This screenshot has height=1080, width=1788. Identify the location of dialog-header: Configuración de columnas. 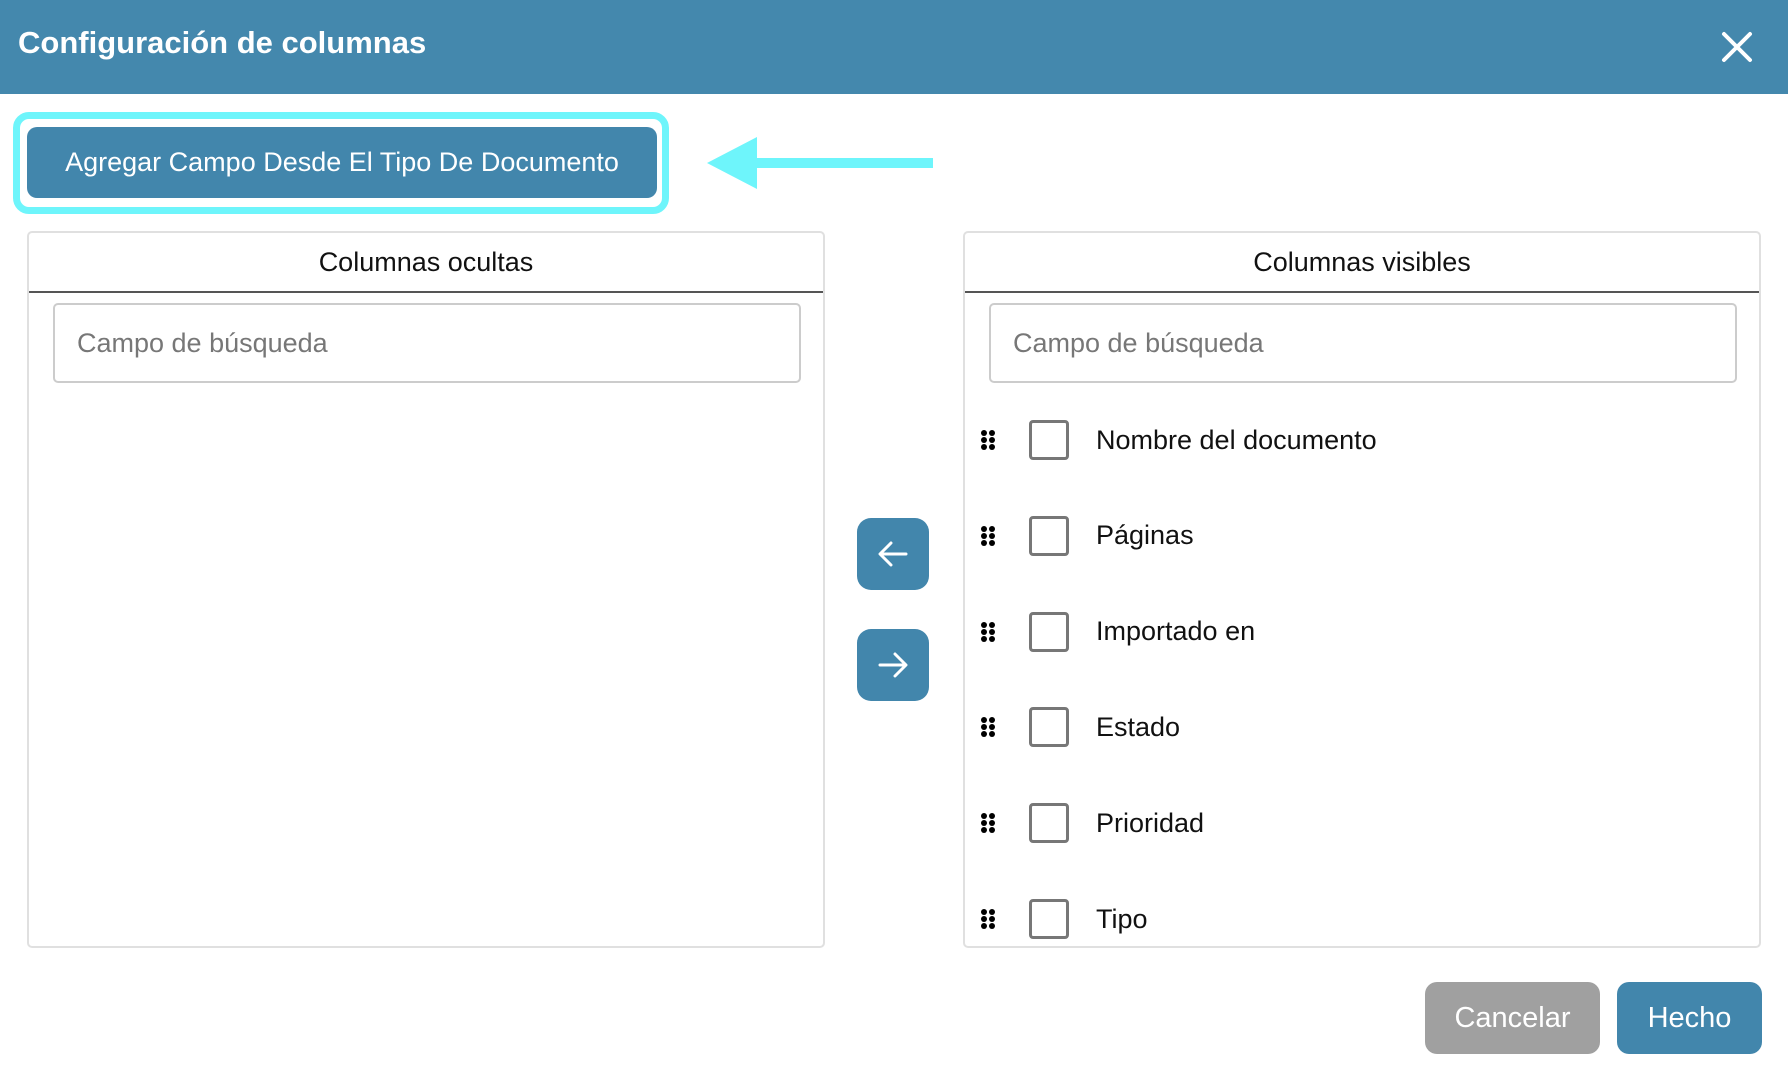
(894, 47).